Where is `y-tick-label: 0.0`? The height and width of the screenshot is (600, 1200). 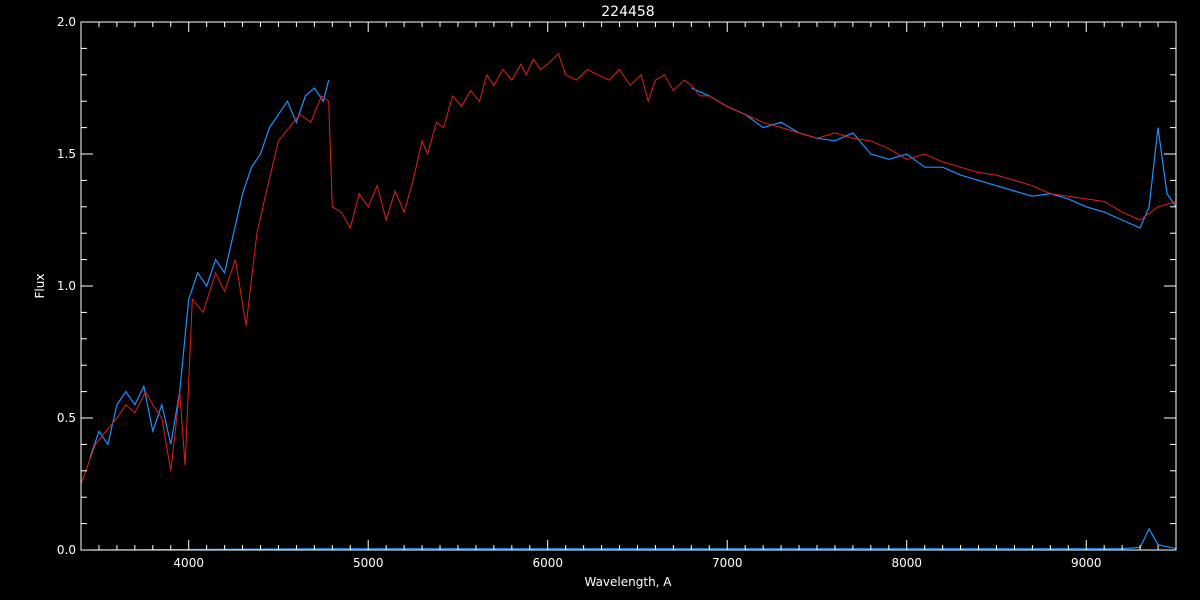 y-tick-label: 0.0 is located at coordinates (66, 550).